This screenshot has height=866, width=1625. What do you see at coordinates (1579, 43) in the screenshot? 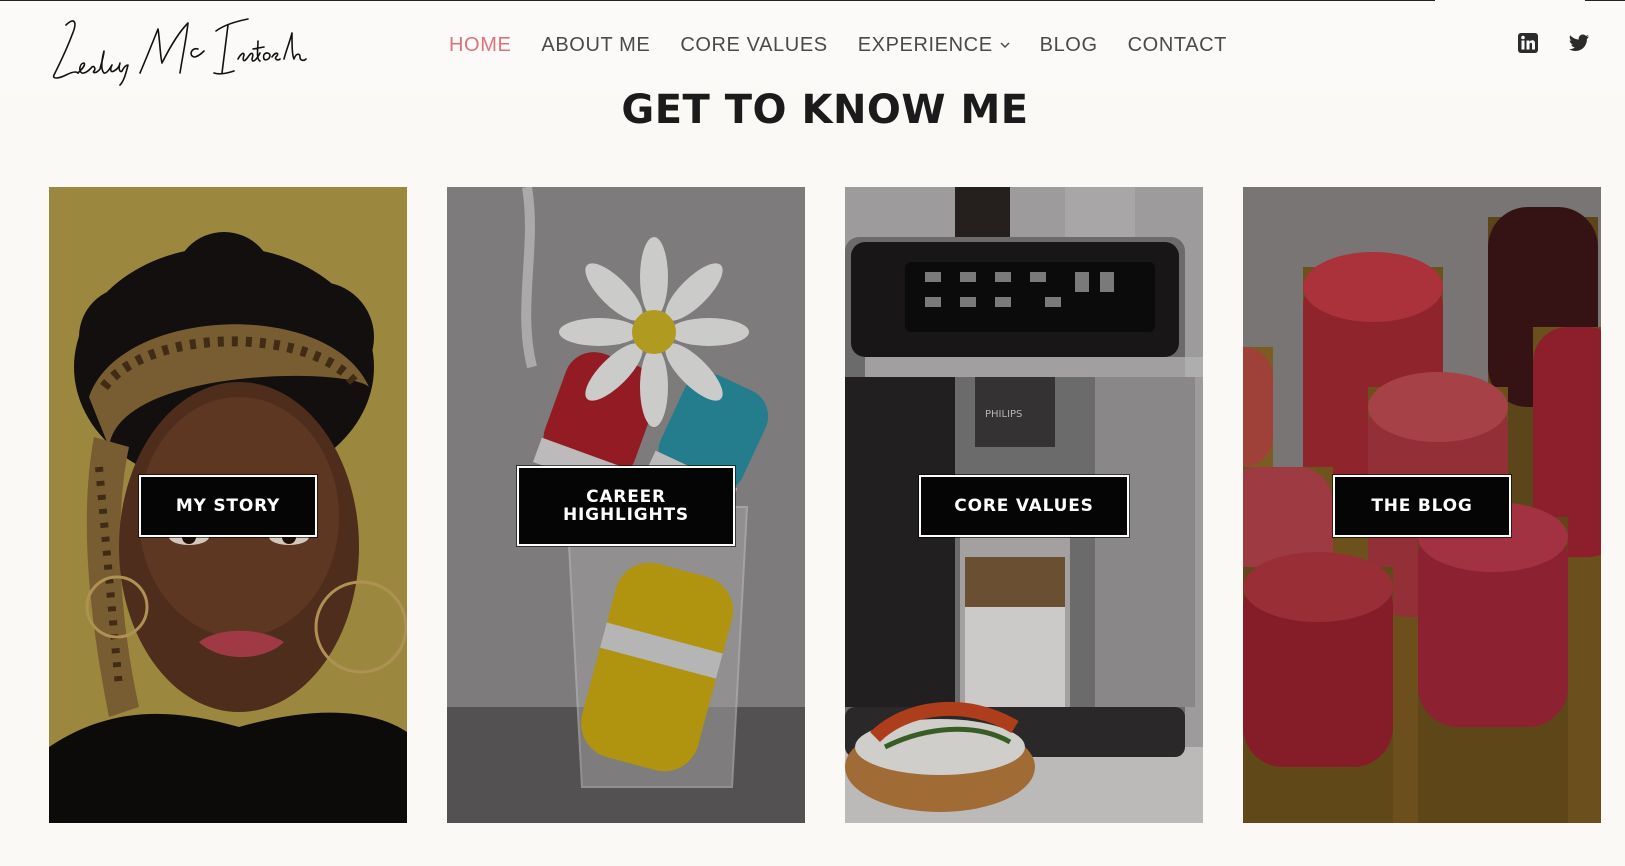
I see `twitter-icon` at bounding box center [1579, 43].